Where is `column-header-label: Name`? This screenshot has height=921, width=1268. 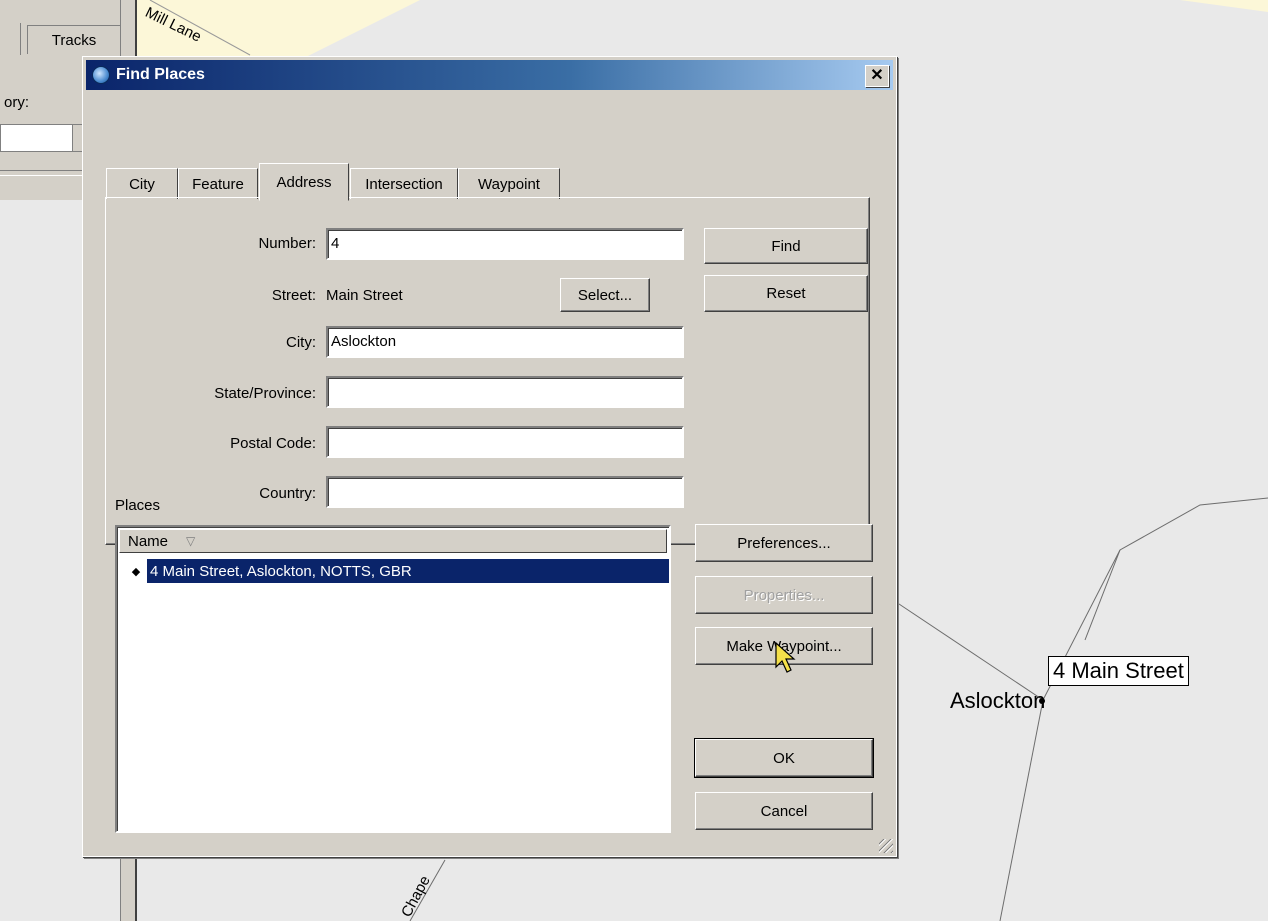
column-header-label: Name is located at coordinates (148, 541).